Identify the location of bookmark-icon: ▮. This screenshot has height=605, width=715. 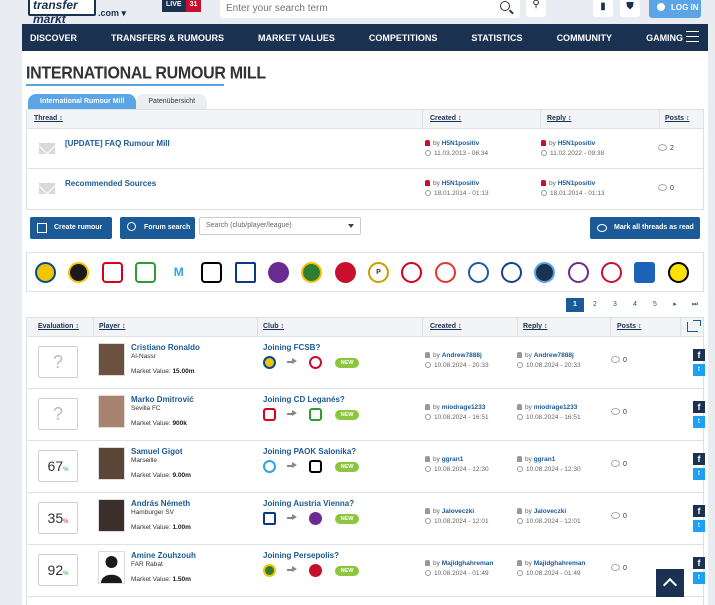
(603, 8).